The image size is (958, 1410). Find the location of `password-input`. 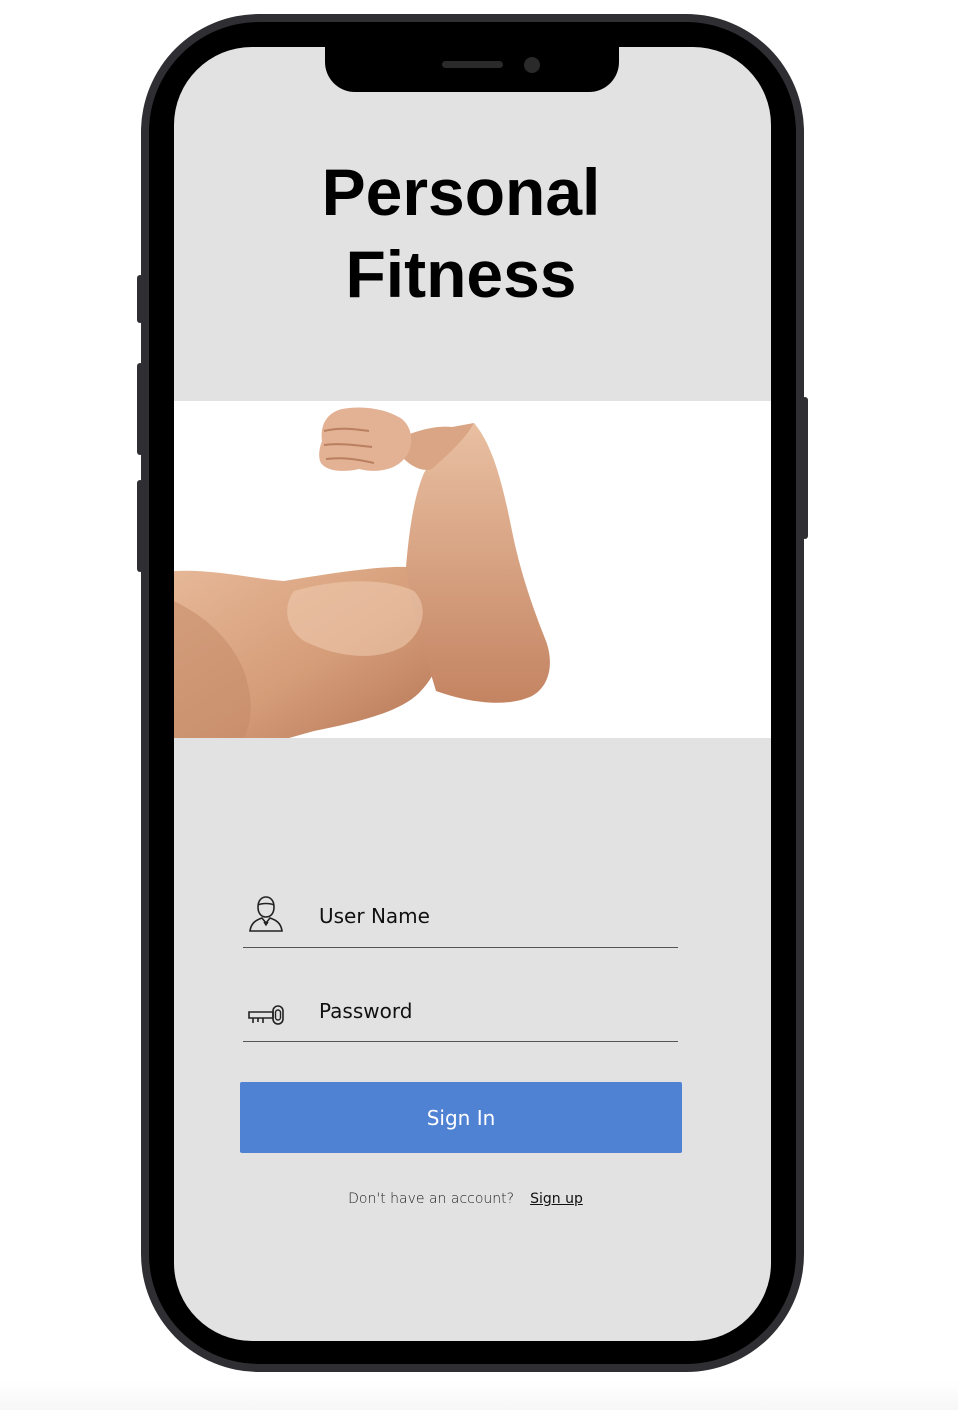

password-input is located at coordinates (489, 1011).